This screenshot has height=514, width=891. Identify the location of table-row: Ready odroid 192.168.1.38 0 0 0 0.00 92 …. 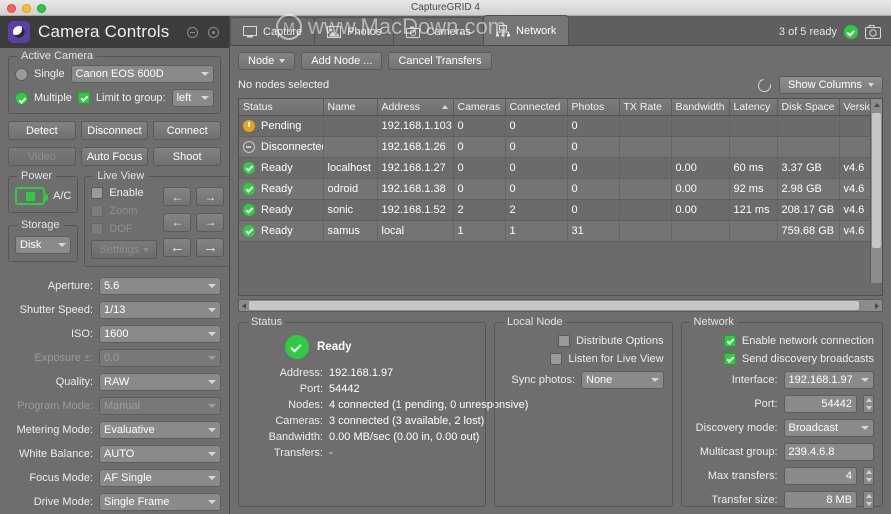
(560, 189).